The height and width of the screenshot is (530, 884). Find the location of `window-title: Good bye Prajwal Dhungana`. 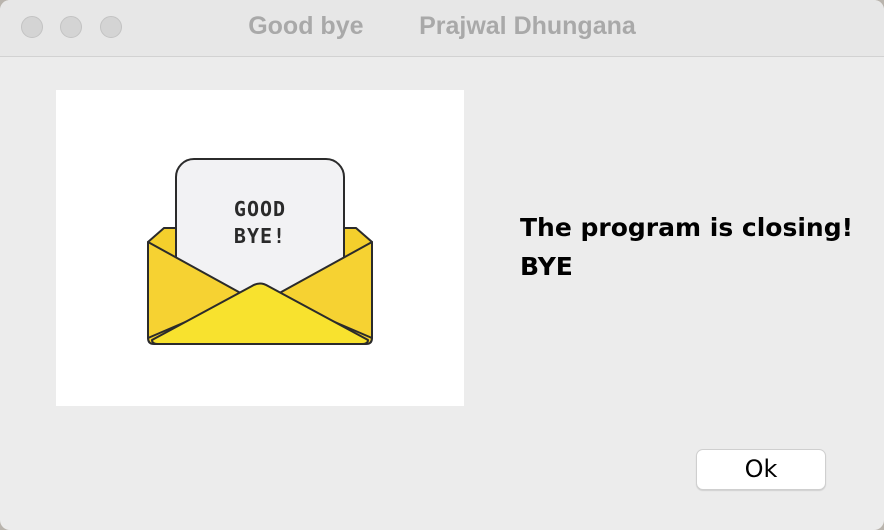

window-title: Good bye Prajwal Dhungana is located at coordinates (442, 26).